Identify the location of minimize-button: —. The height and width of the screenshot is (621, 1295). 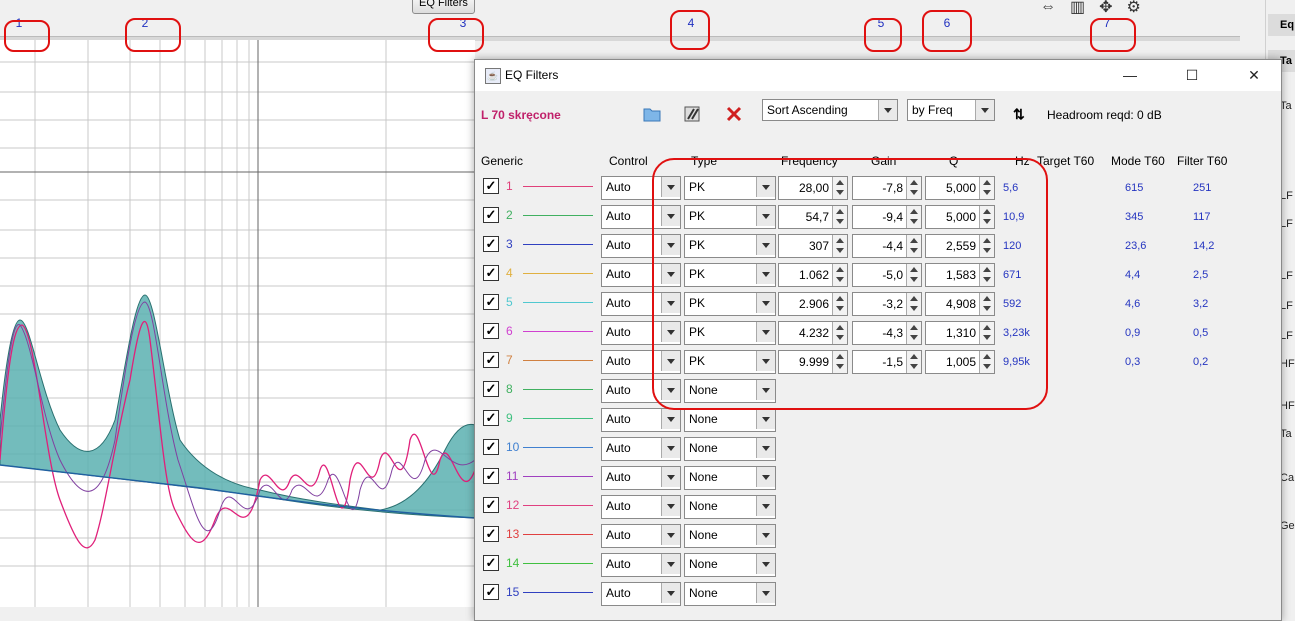
(1130, 75).